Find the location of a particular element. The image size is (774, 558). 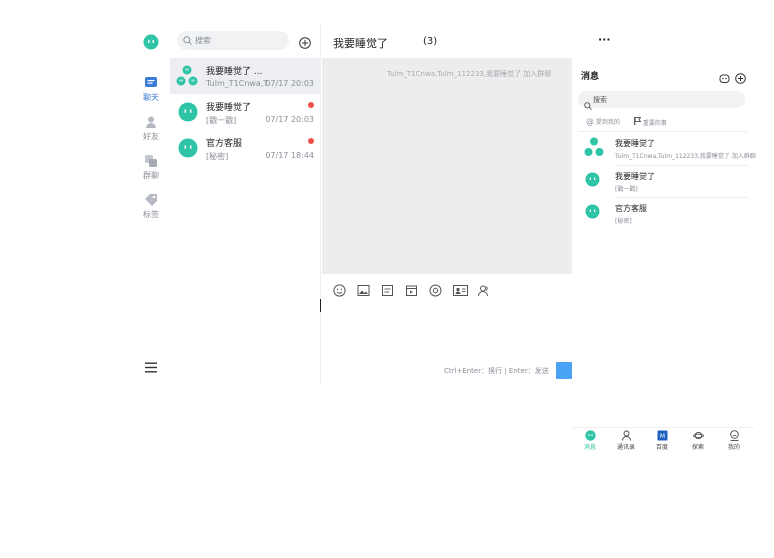

conversation-item: 我要睡觉了 [戳一戳] 07/17 20:03 is located at coordinates (245, 112).